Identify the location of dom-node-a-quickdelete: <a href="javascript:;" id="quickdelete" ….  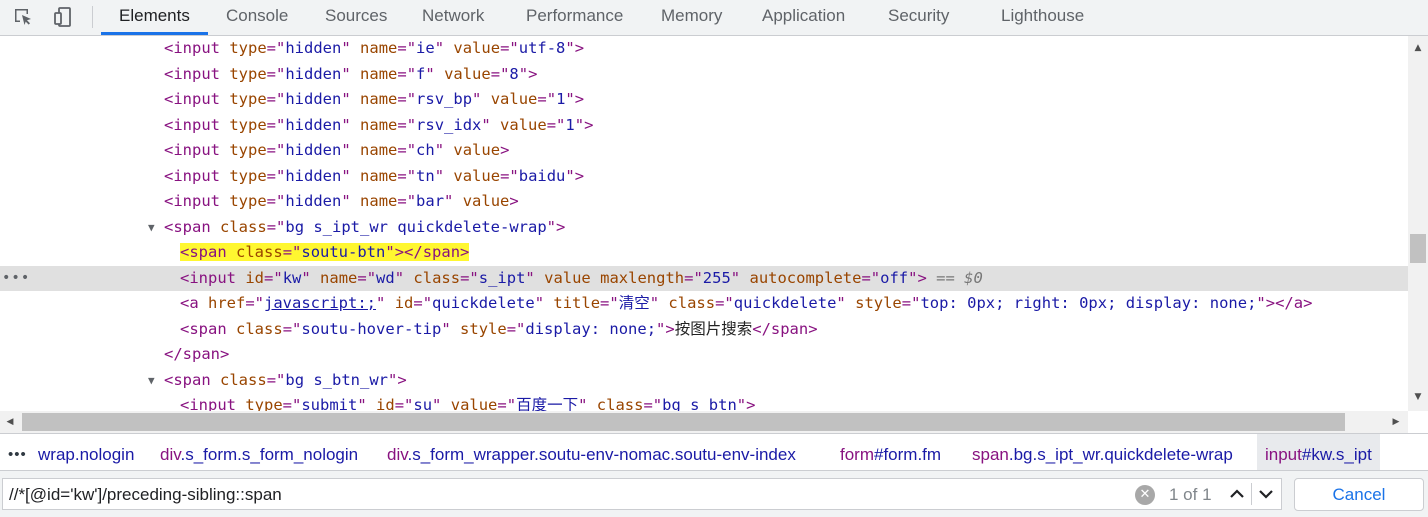
(704, 304).